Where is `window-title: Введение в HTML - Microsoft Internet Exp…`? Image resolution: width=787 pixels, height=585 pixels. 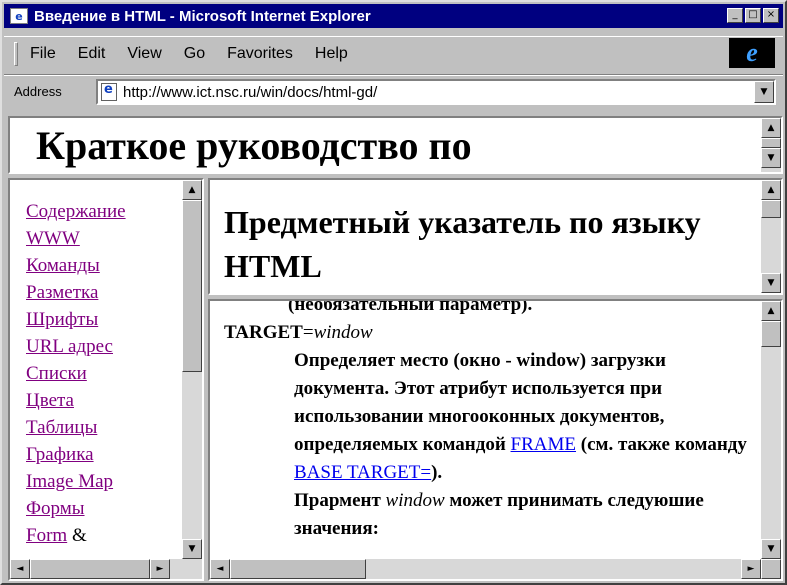
window-title: Введение в HTML - Microsoft Internet Exp… is located at coordinates (202, 16).